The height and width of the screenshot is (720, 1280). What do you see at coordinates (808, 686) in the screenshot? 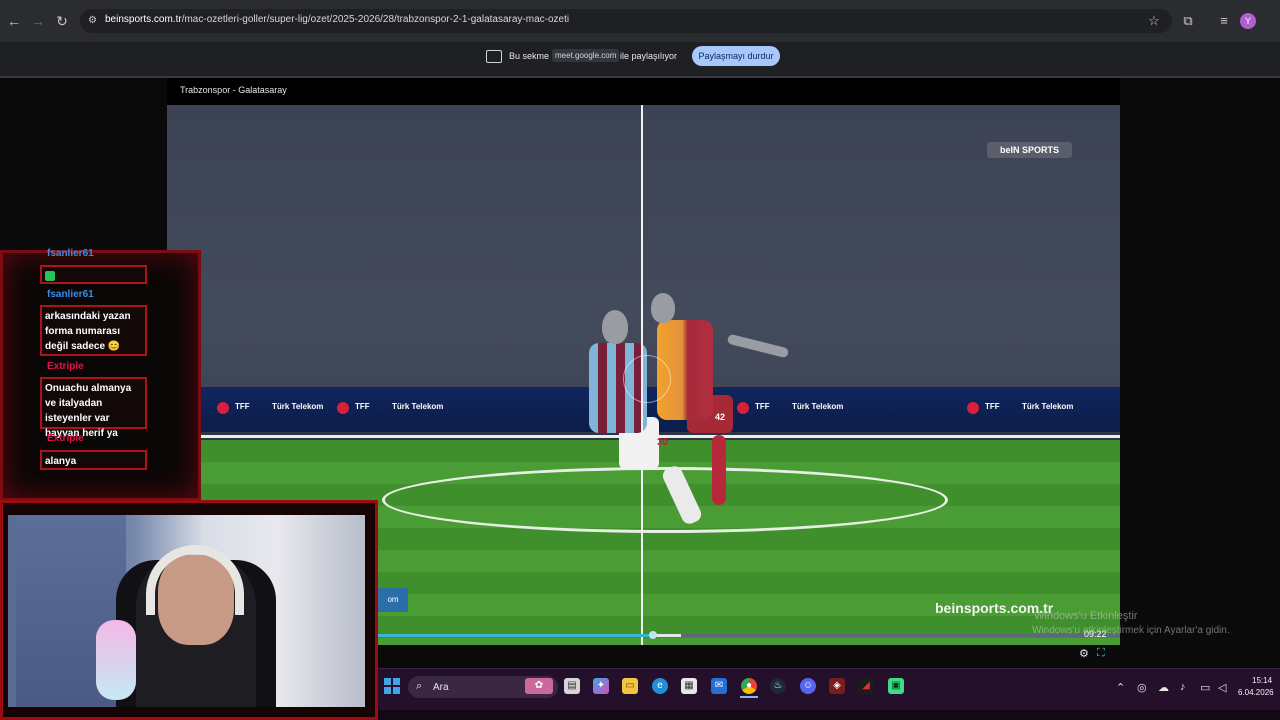
I see `discord-icon: ☺` at bounding box center [808, 686].